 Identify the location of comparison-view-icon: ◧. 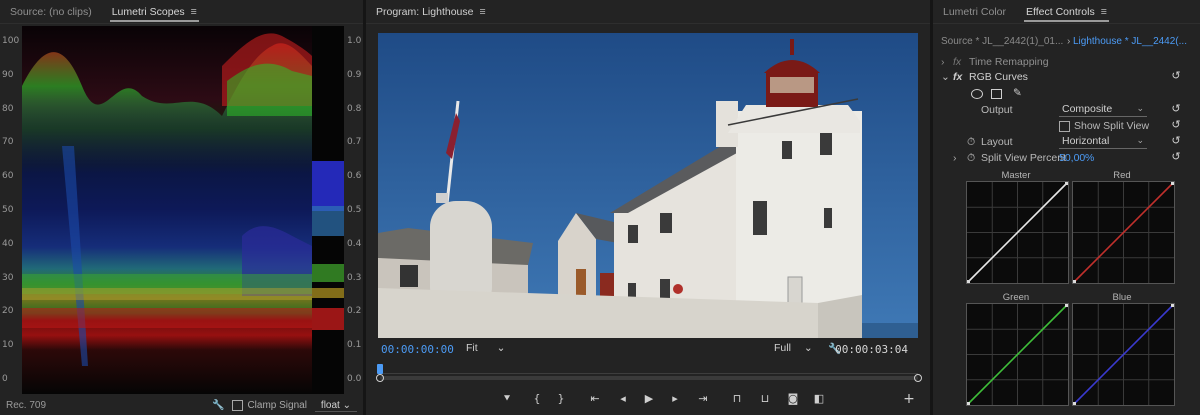
(819, 399).